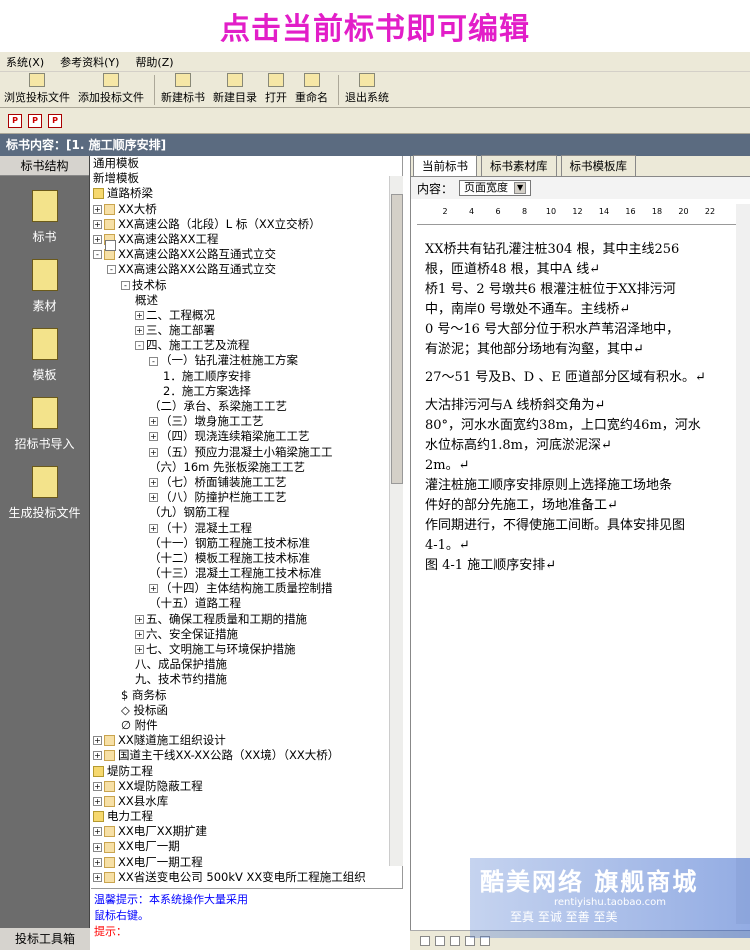  I want to click on tree-node: + 国道主干线XX-XX公路（XX境）（XX大桥）, so click(246, 755).